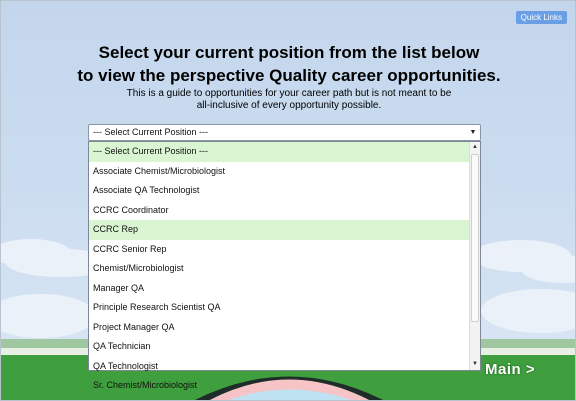  What do you see at coordinates (541, 17) in the screenshot?
I see `quick-links-button: Quick Links` at bounding box center [541, 17].